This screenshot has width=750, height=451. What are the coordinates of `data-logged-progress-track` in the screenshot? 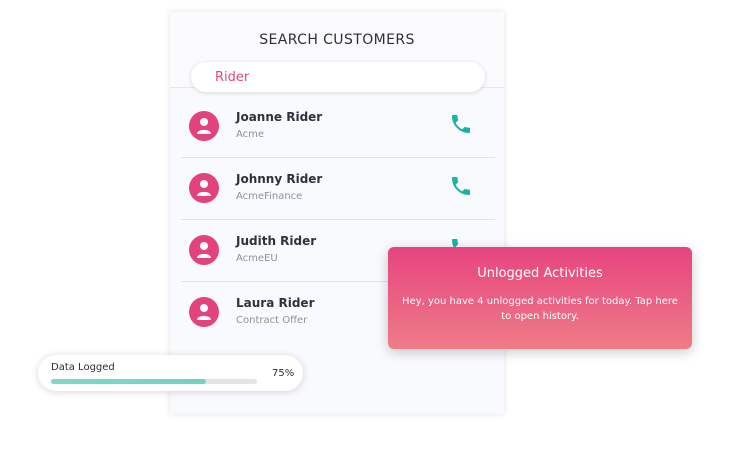 It's located at (154, 381).